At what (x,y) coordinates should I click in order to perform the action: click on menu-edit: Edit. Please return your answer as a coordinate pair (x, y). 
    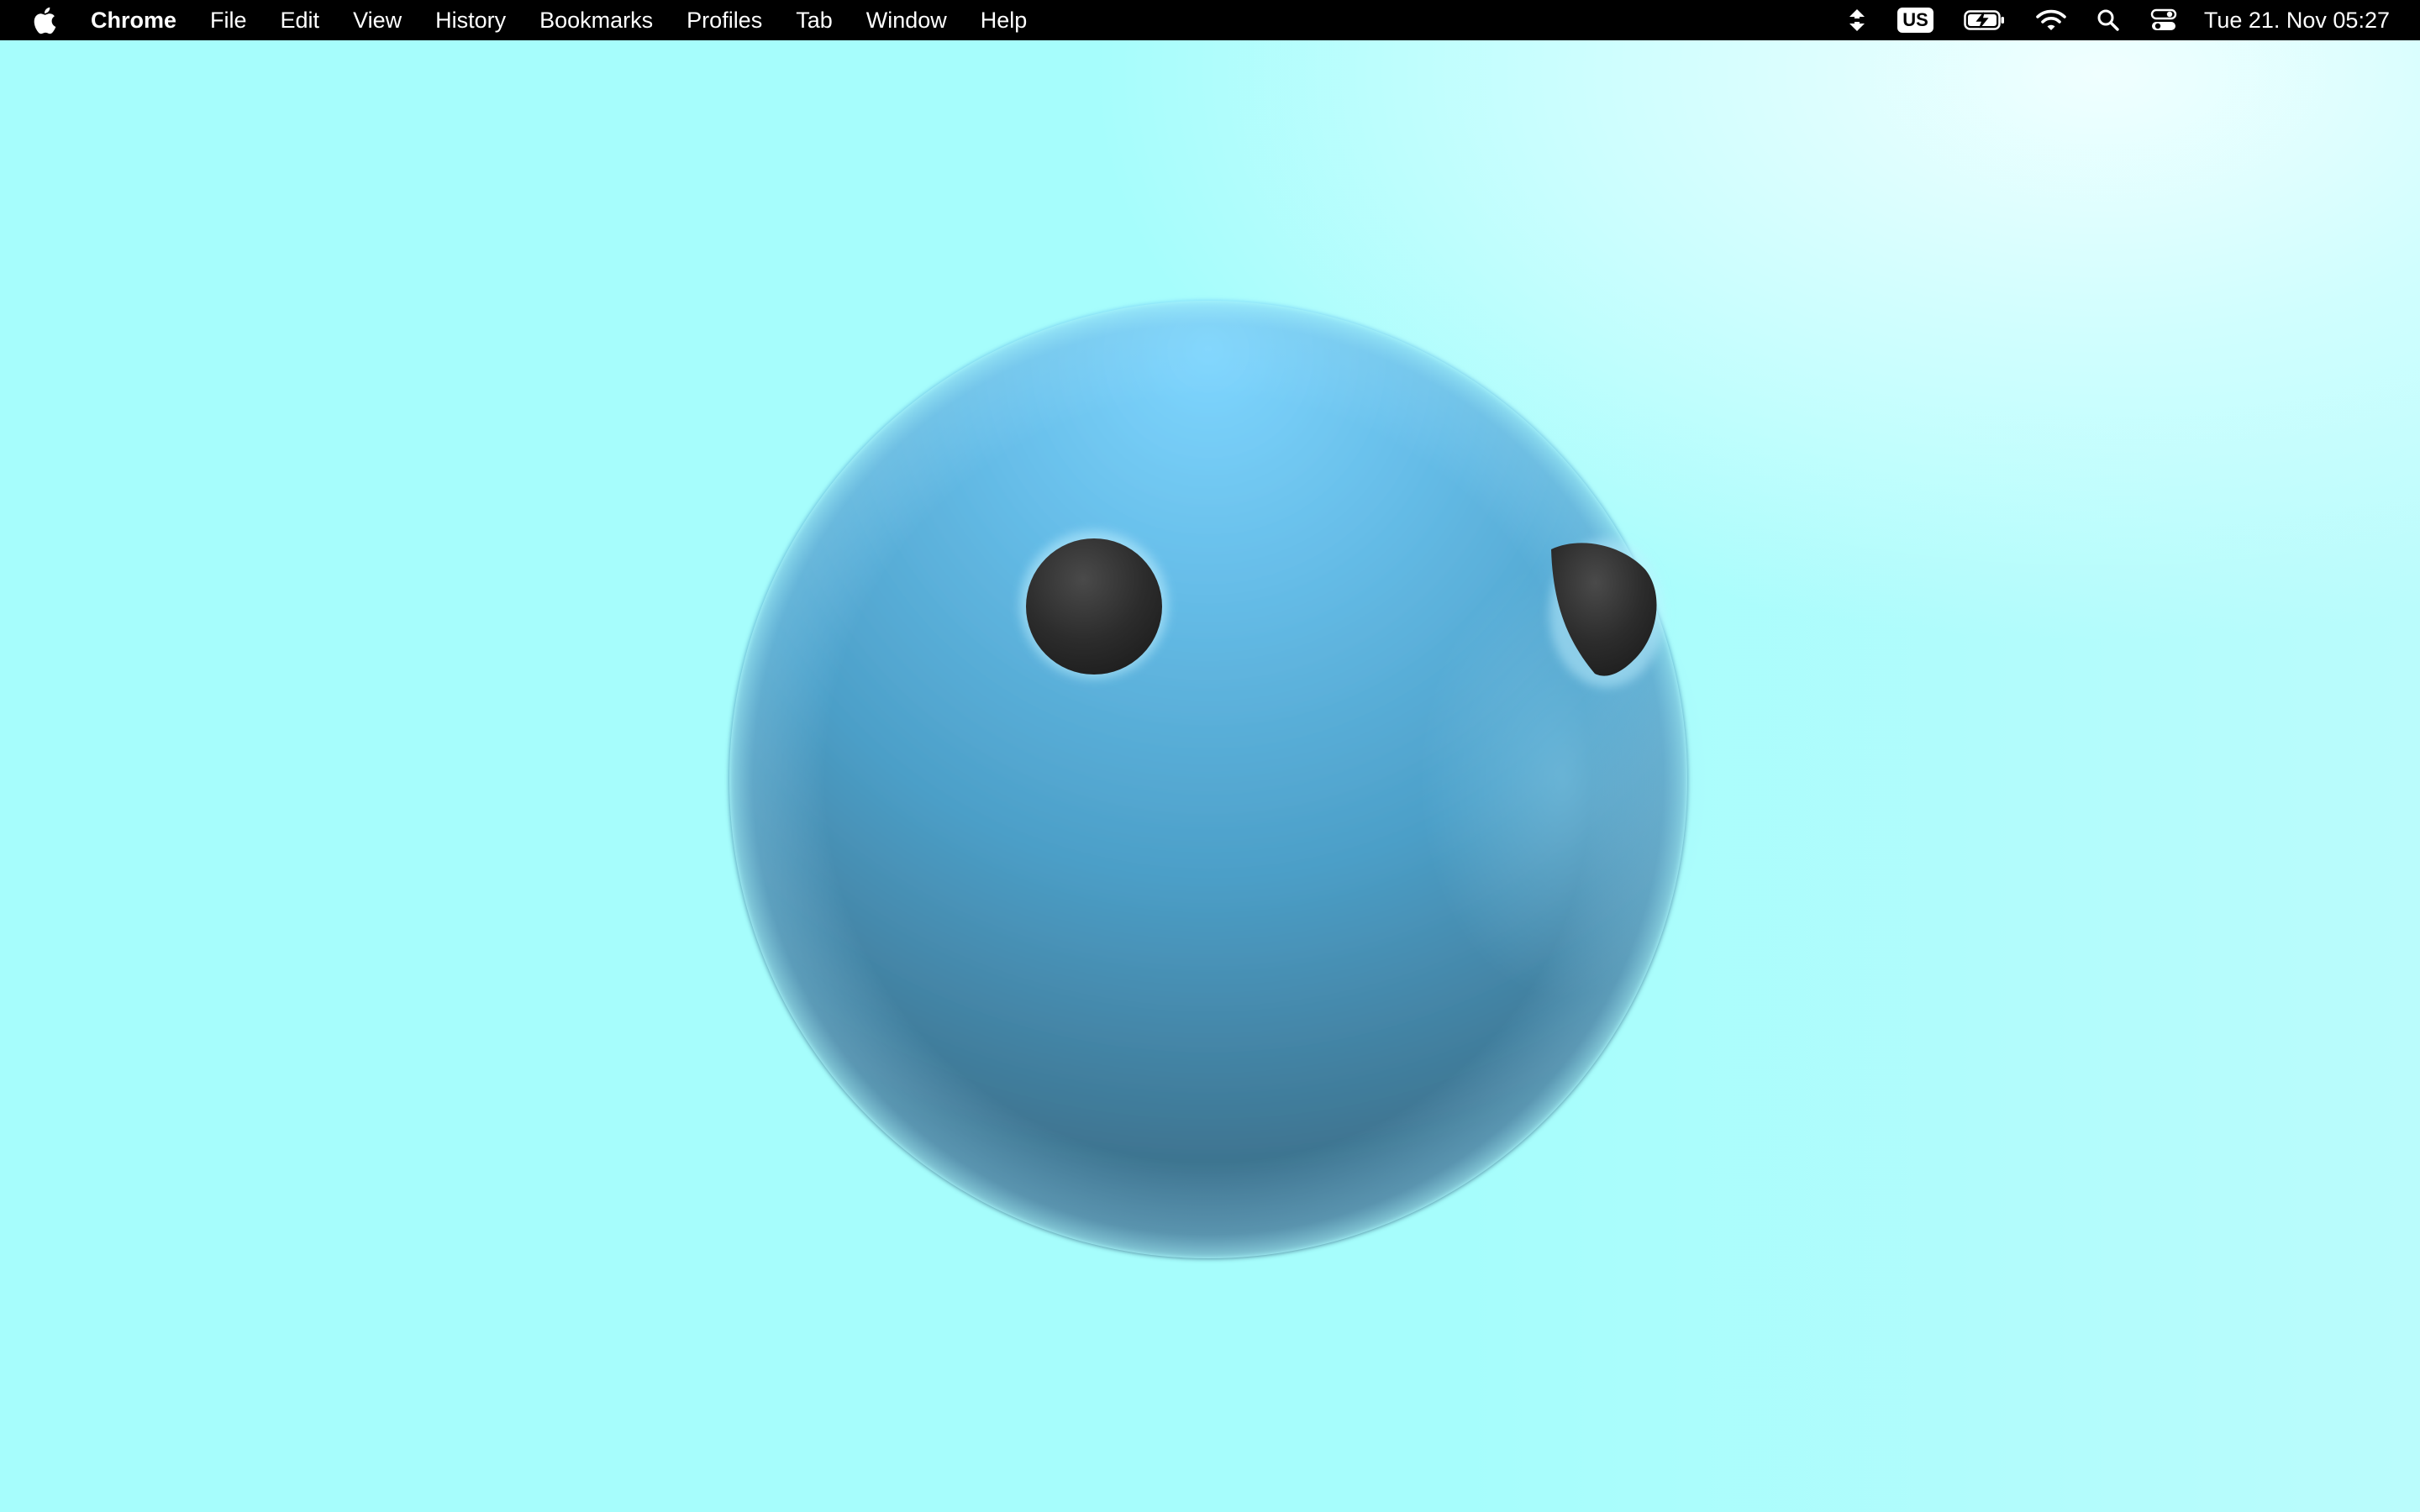
    Looking at the image, I should click on (300, 20).